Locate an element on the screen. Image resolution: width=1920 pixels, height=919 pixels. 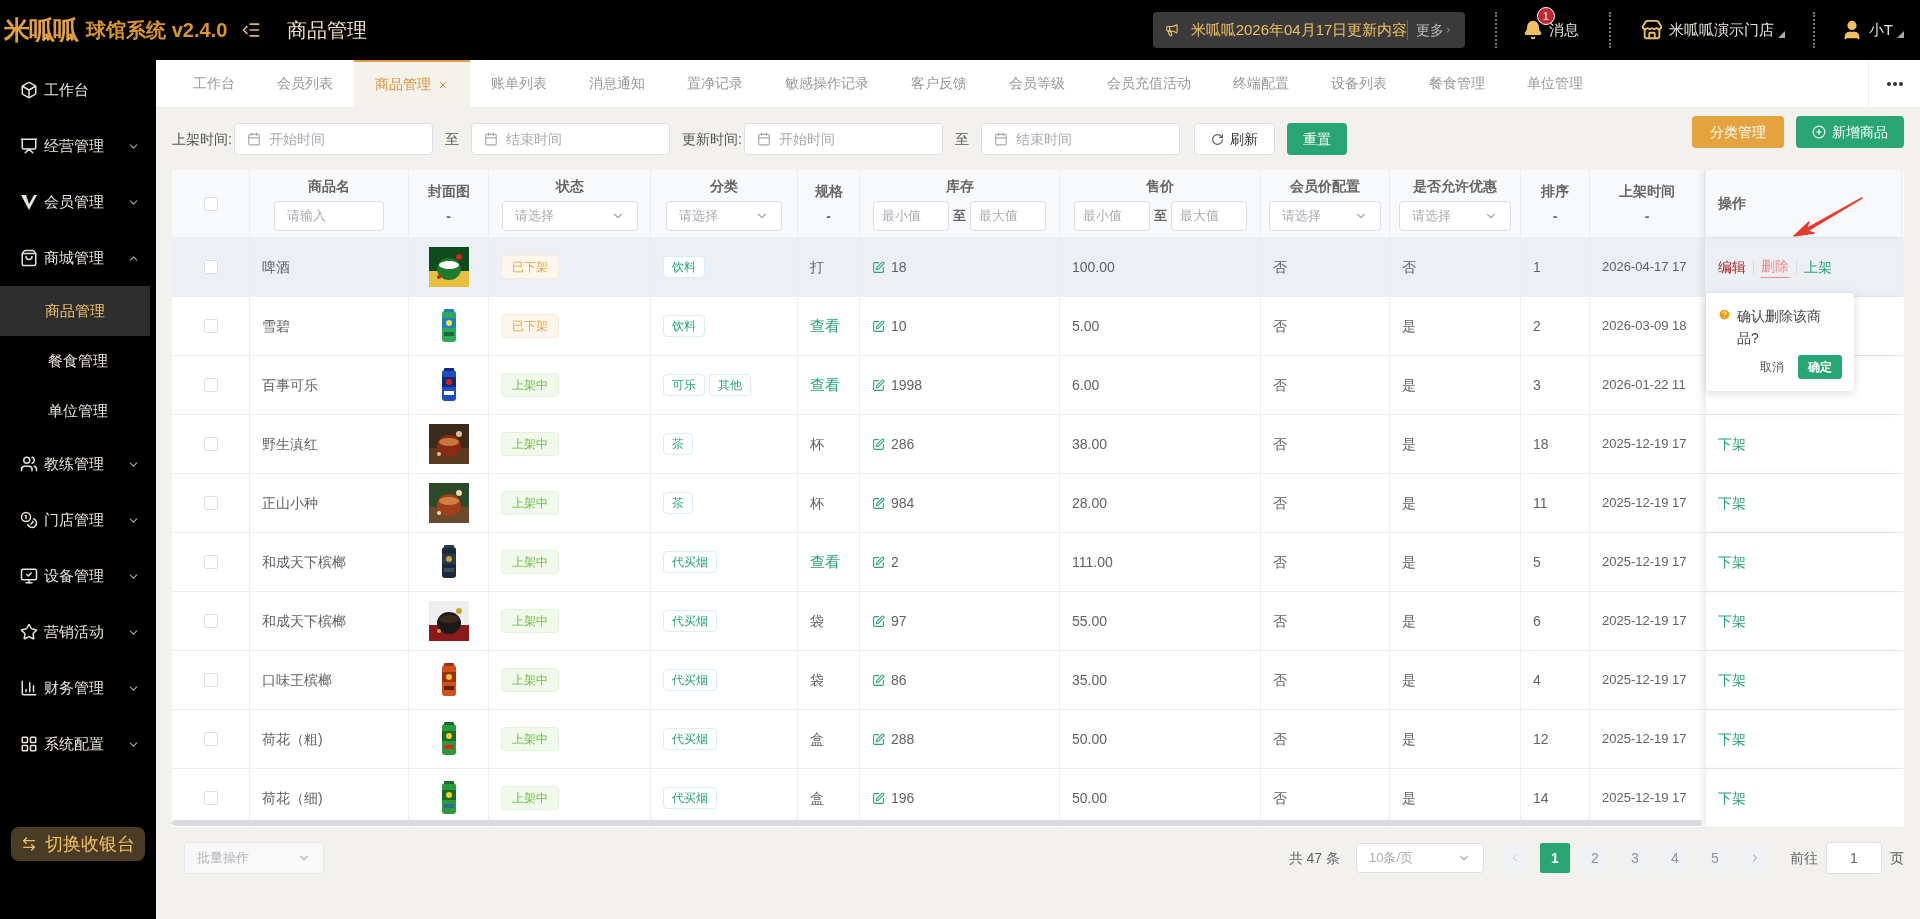
page-button: 3 is located at coordinates (1635, 858).